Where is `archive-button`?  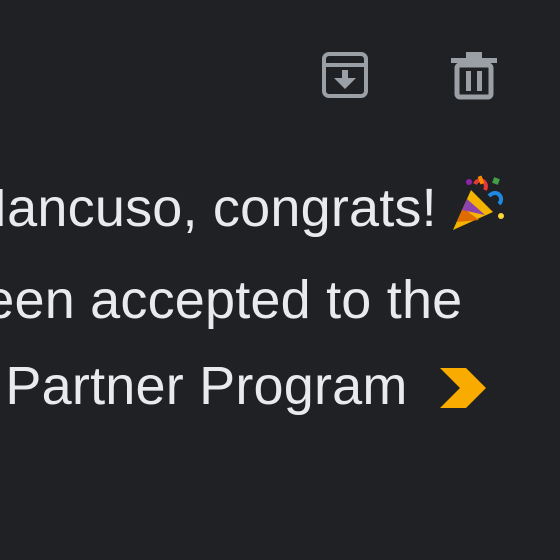 archive-button is located at coordinates (345, 75).